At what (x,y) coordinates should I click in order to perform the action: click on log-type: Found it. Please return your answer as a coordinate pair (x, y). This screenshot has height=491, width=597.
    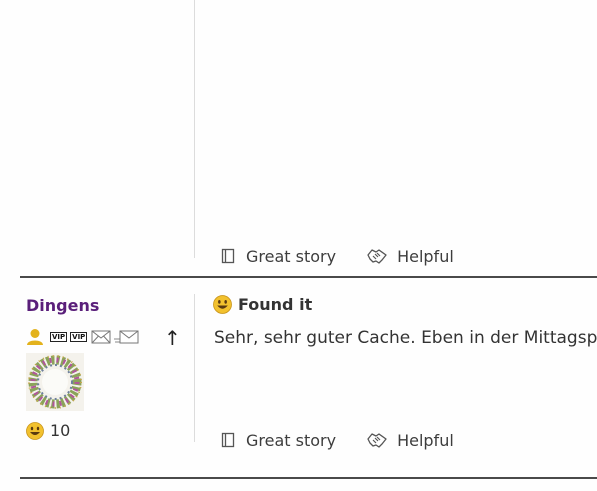
    Looking at the image, I should click on (262, 304).